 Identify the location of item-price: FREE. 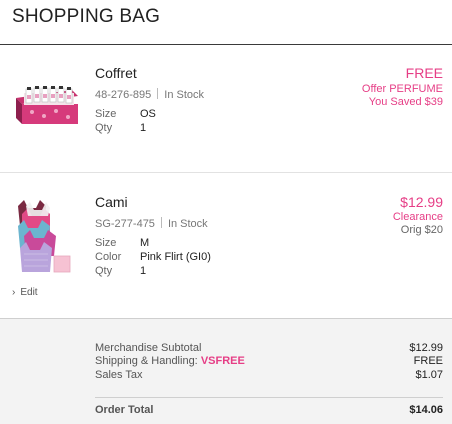
(424, 73).